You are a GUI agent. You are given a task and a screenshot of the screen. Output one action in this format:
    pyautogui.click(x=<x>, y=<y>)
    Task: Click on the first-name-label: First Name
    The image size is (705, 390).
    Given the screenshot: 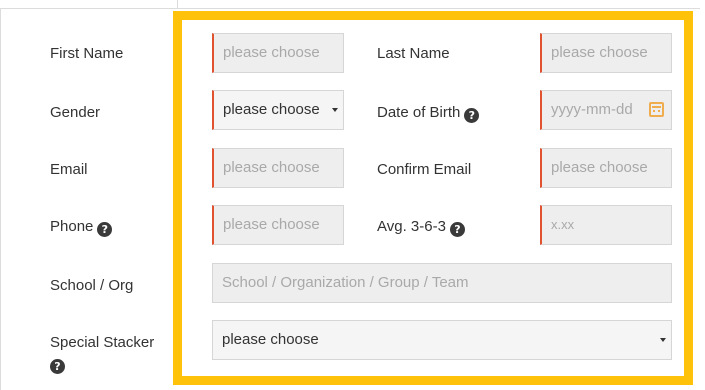 What is the action you would take?
    pyautogui.click(x=87, y=53)
    